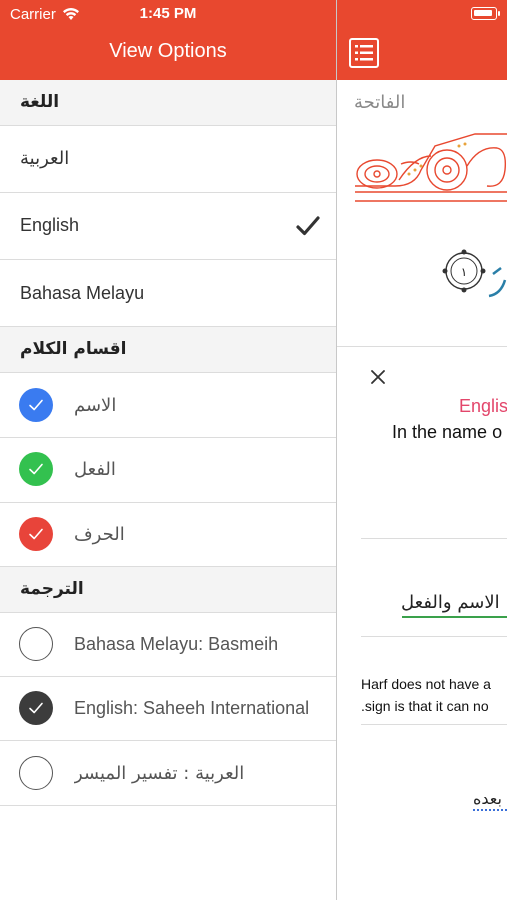 This screenshot has width=507, height=900. Describe the element at coordinates (487, 798) in the screenshot. I see `tafsir-text: بعده` at that location.